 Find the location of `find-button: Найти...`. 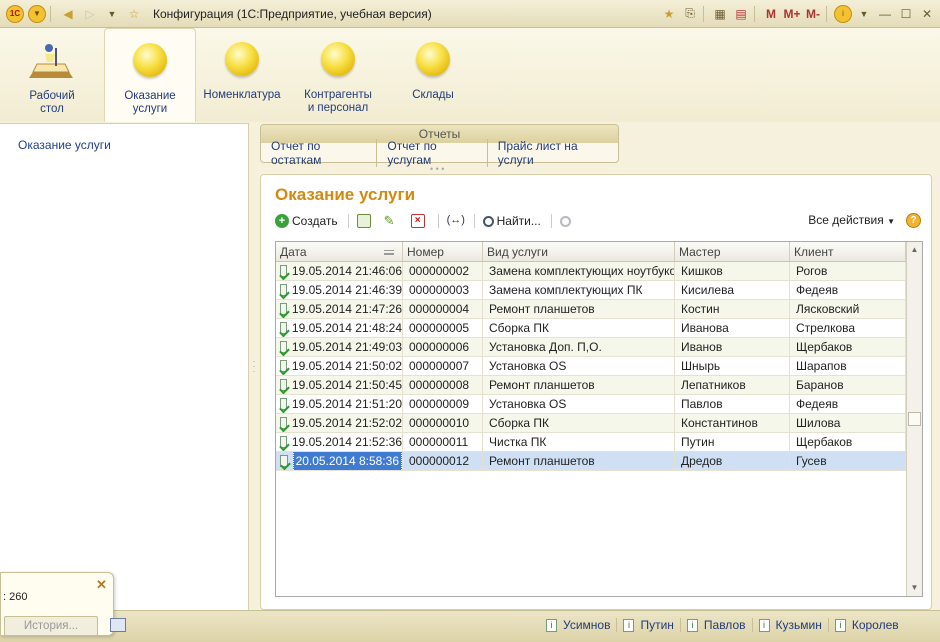

find-button: Найти... is located at coordinates (511, 221).